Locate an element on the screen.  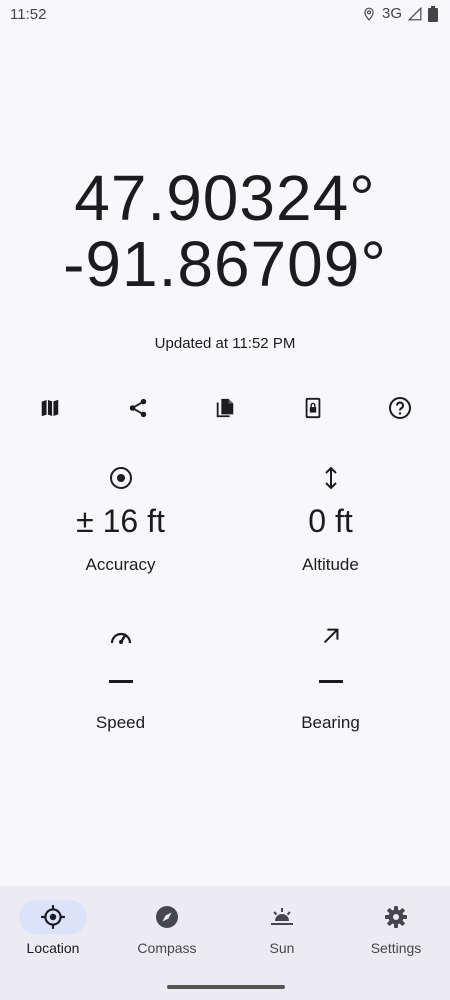
help-icon is located at coordinates (400, 408).